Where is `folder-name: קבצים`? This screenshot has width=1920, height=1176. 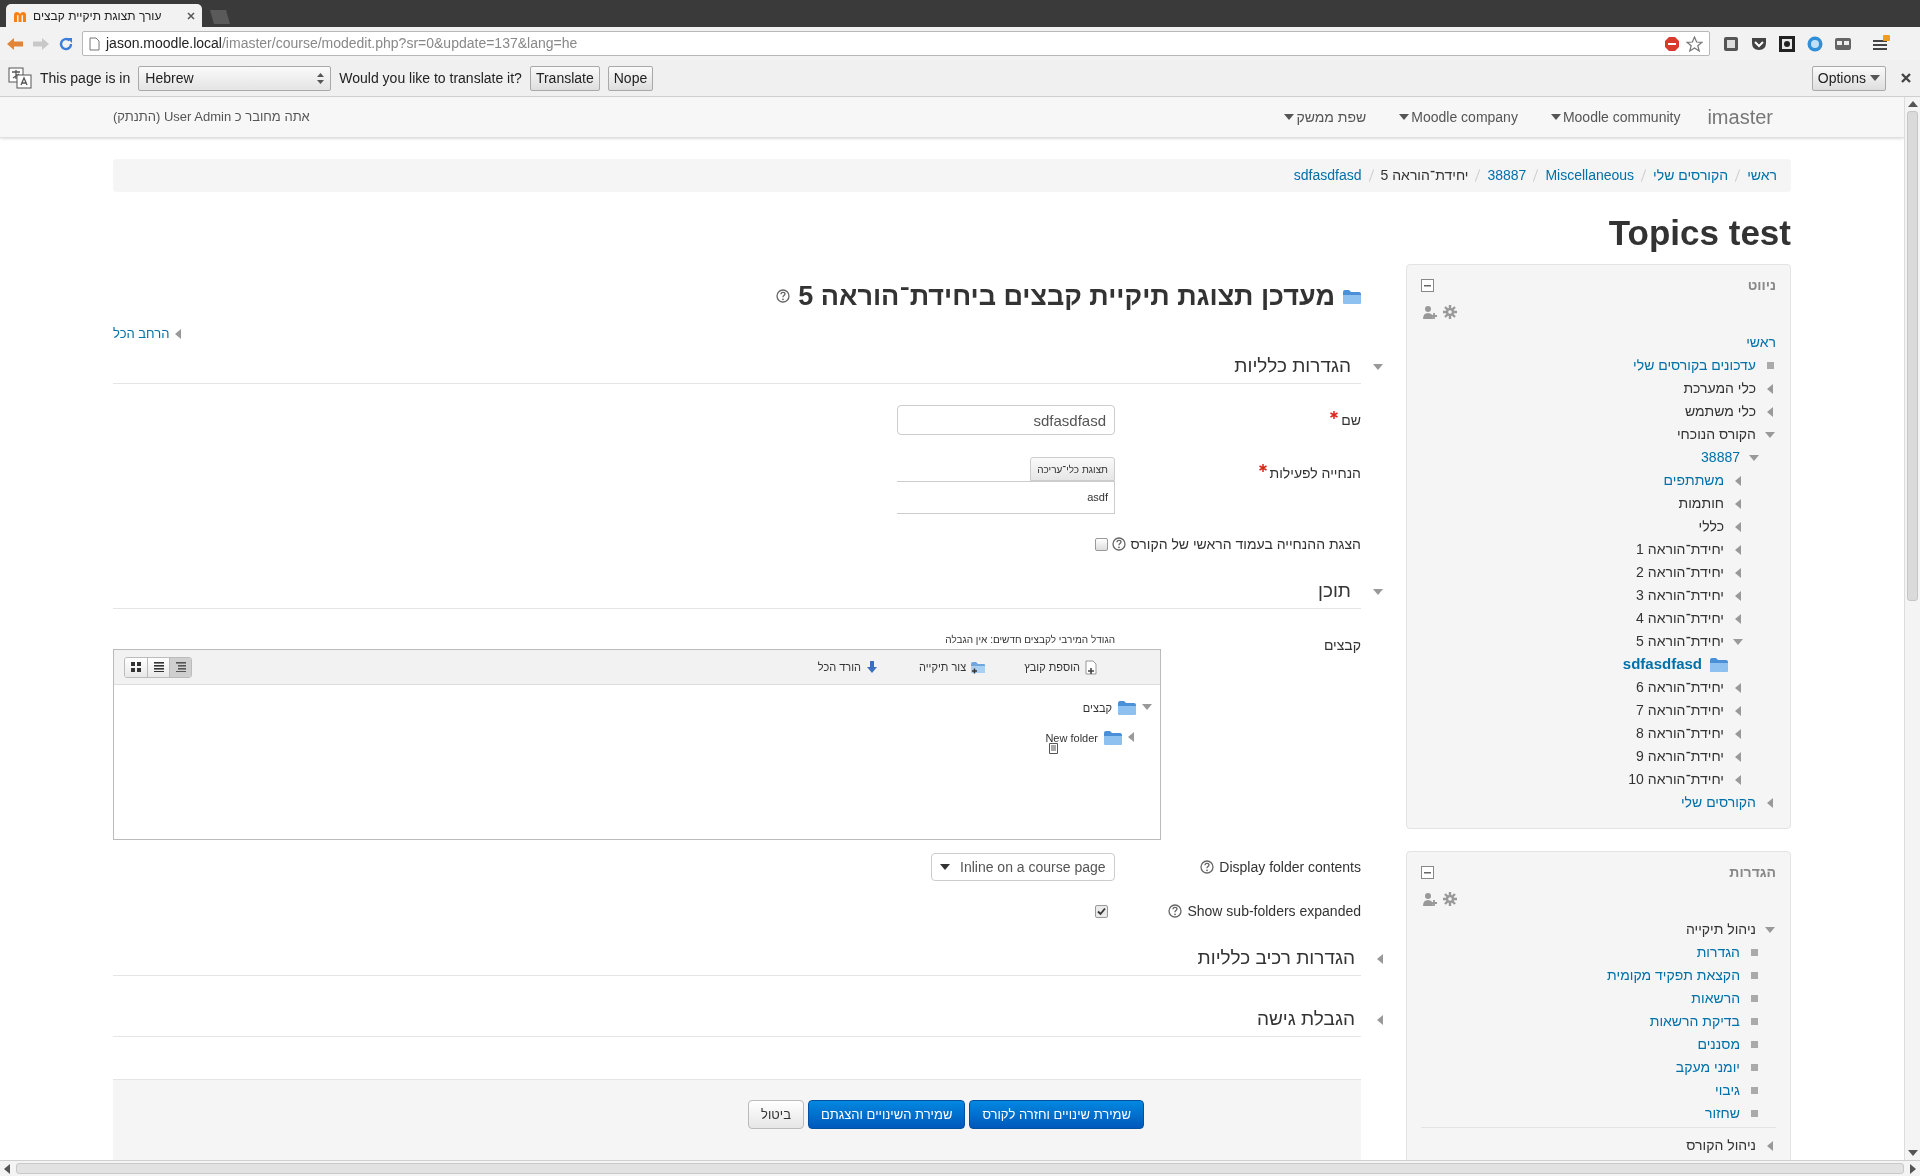 folder-name: קבצים is located at coordinates (1097, 708).